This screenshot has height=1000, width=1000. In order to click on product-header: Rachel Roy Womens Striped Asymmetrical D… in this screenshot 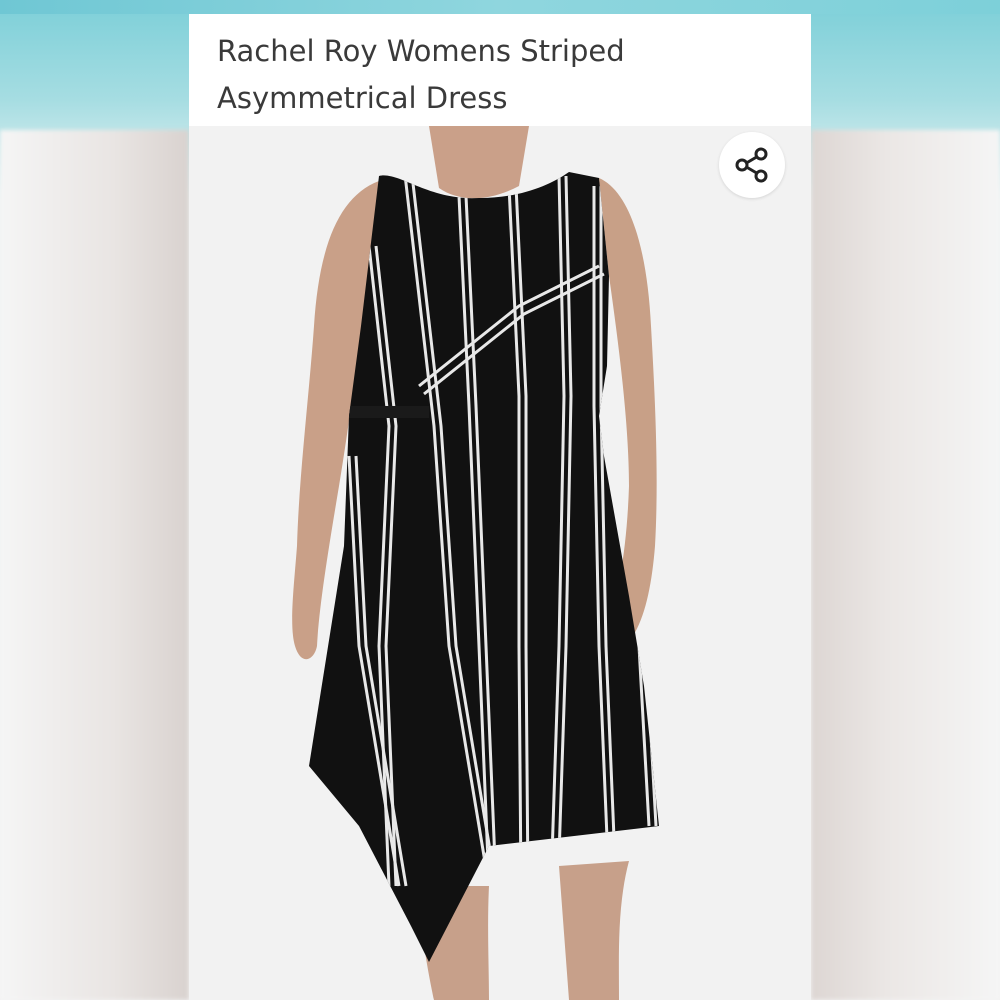, I will do `click(500, 70)`.